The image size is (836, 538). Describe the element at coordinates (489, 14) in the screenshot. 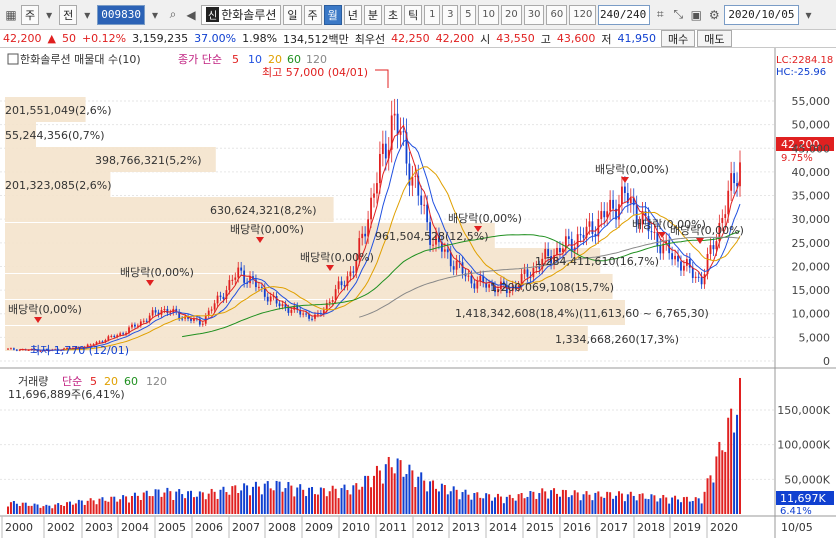

I see `interval-10-button: 10` at that location.